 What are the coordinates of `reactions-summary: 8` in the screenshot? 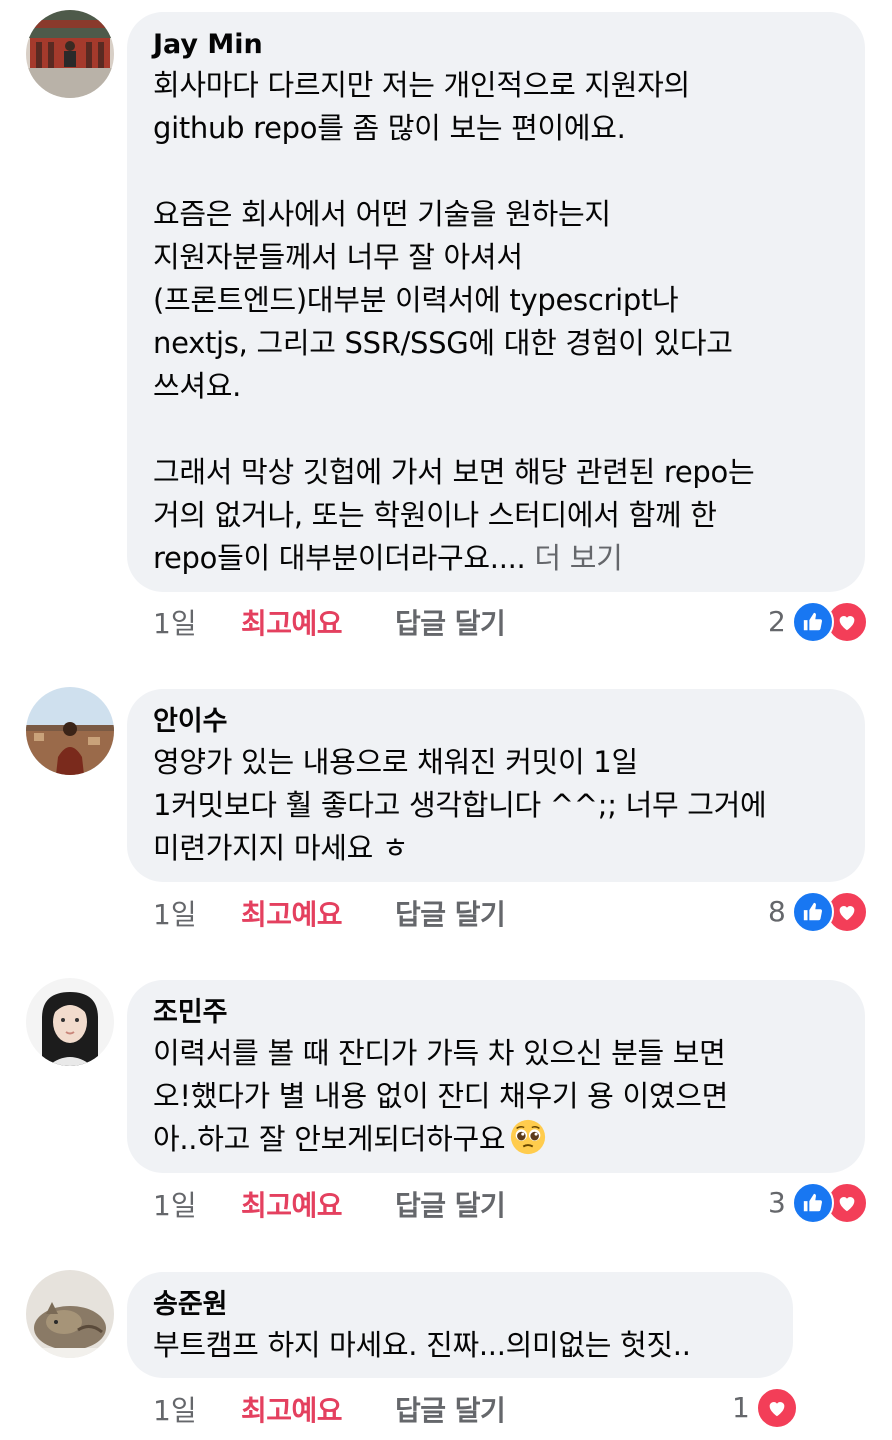 It's located at (818, 912).